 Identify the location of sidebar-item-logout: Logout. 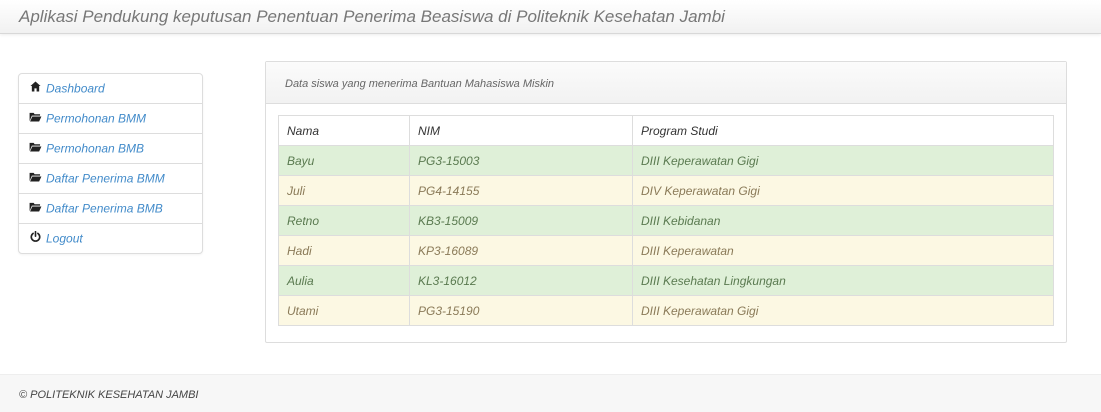
(110, 238).